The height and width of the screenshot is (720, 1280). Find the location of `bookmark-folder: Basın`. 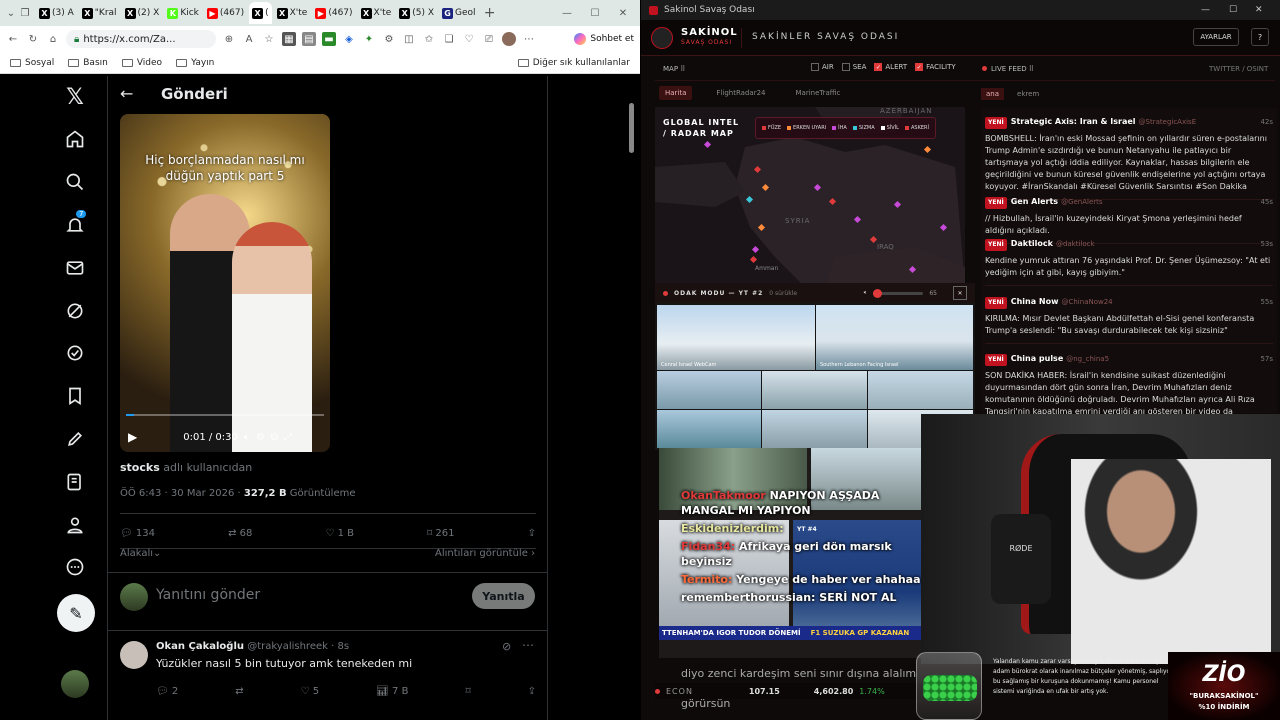

bookmark-folder: Basın is located at coordinates (88, 63).